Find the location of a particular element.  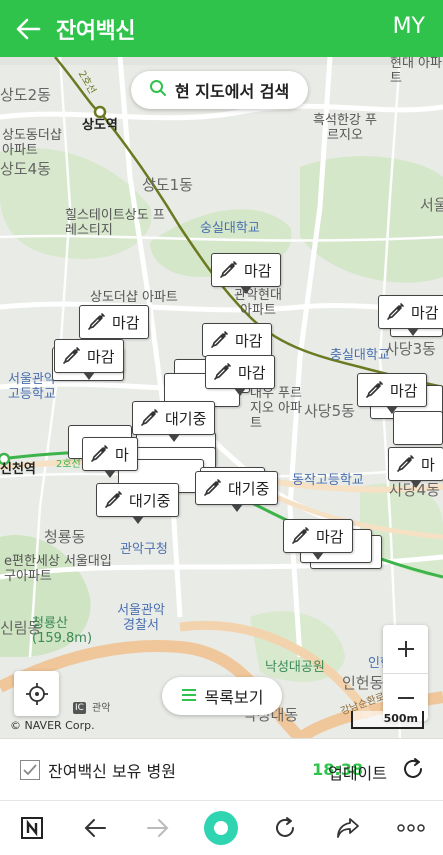

map-label: 상도2동 is located at coordinates (25, 95).